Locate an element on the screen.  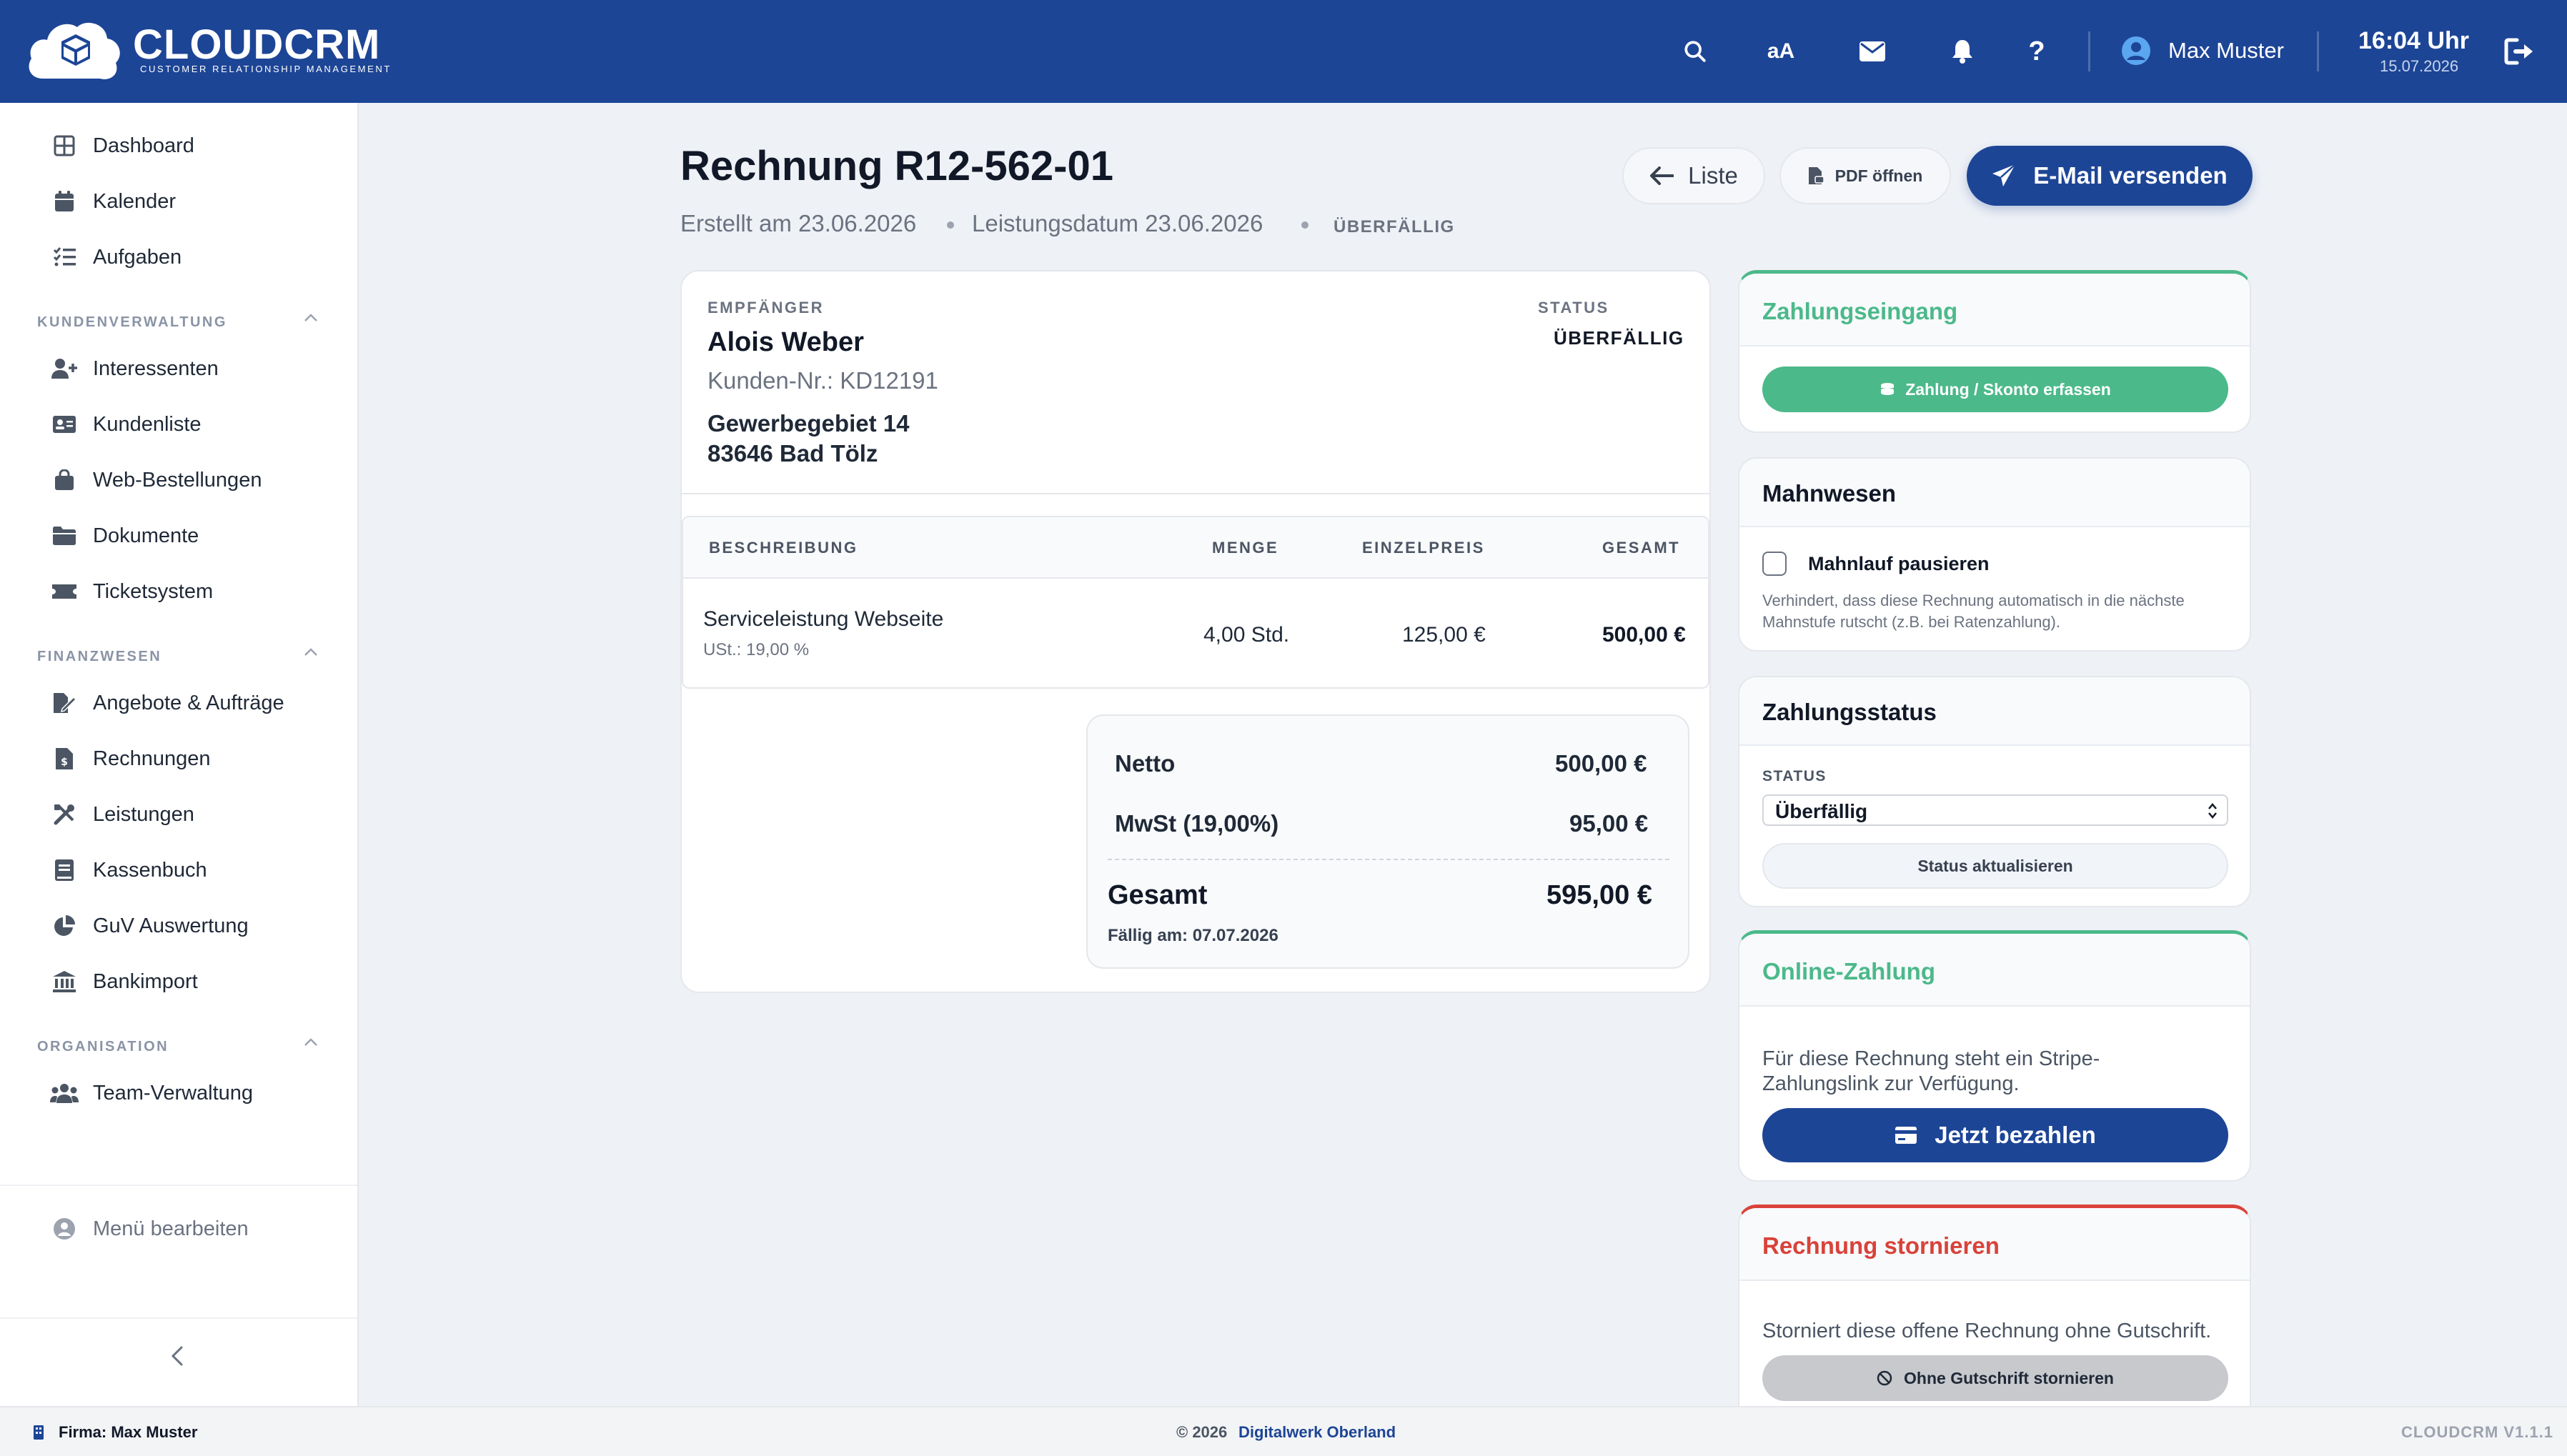
sidebar-item-label: Rechnungen is located at coordinates (152, 758).